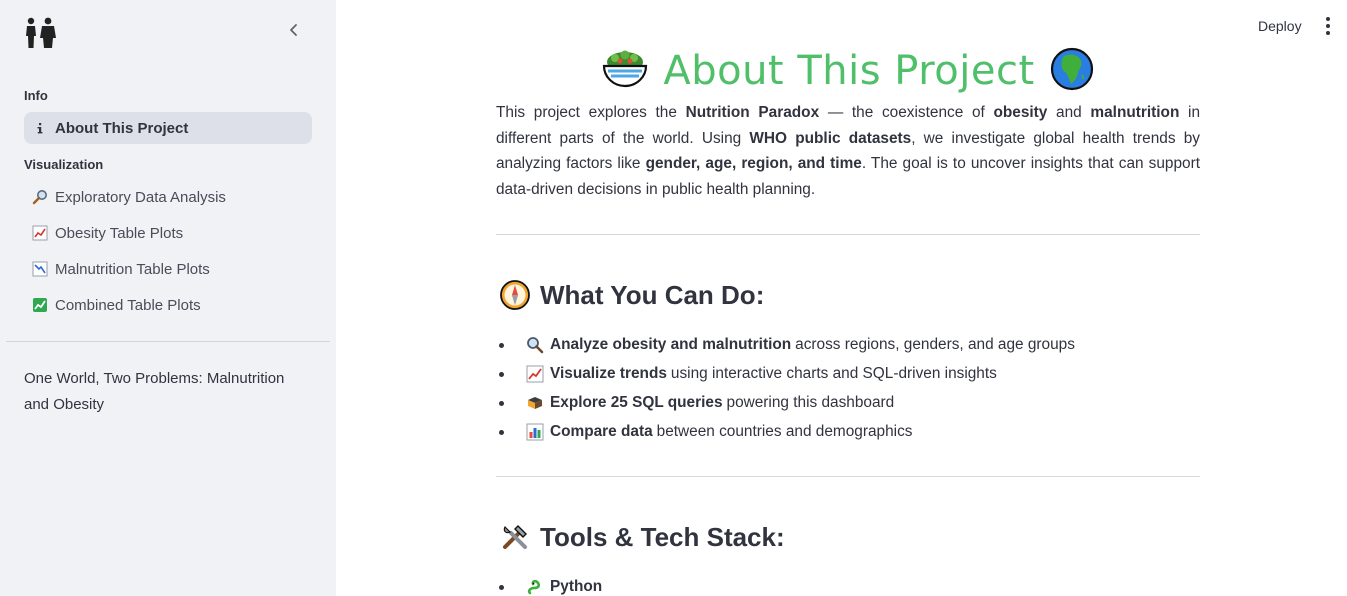 Image resolution: width=1347 pixels, height=596 pixels. I want to click on more-vertical-icon, so click(1328, 26).